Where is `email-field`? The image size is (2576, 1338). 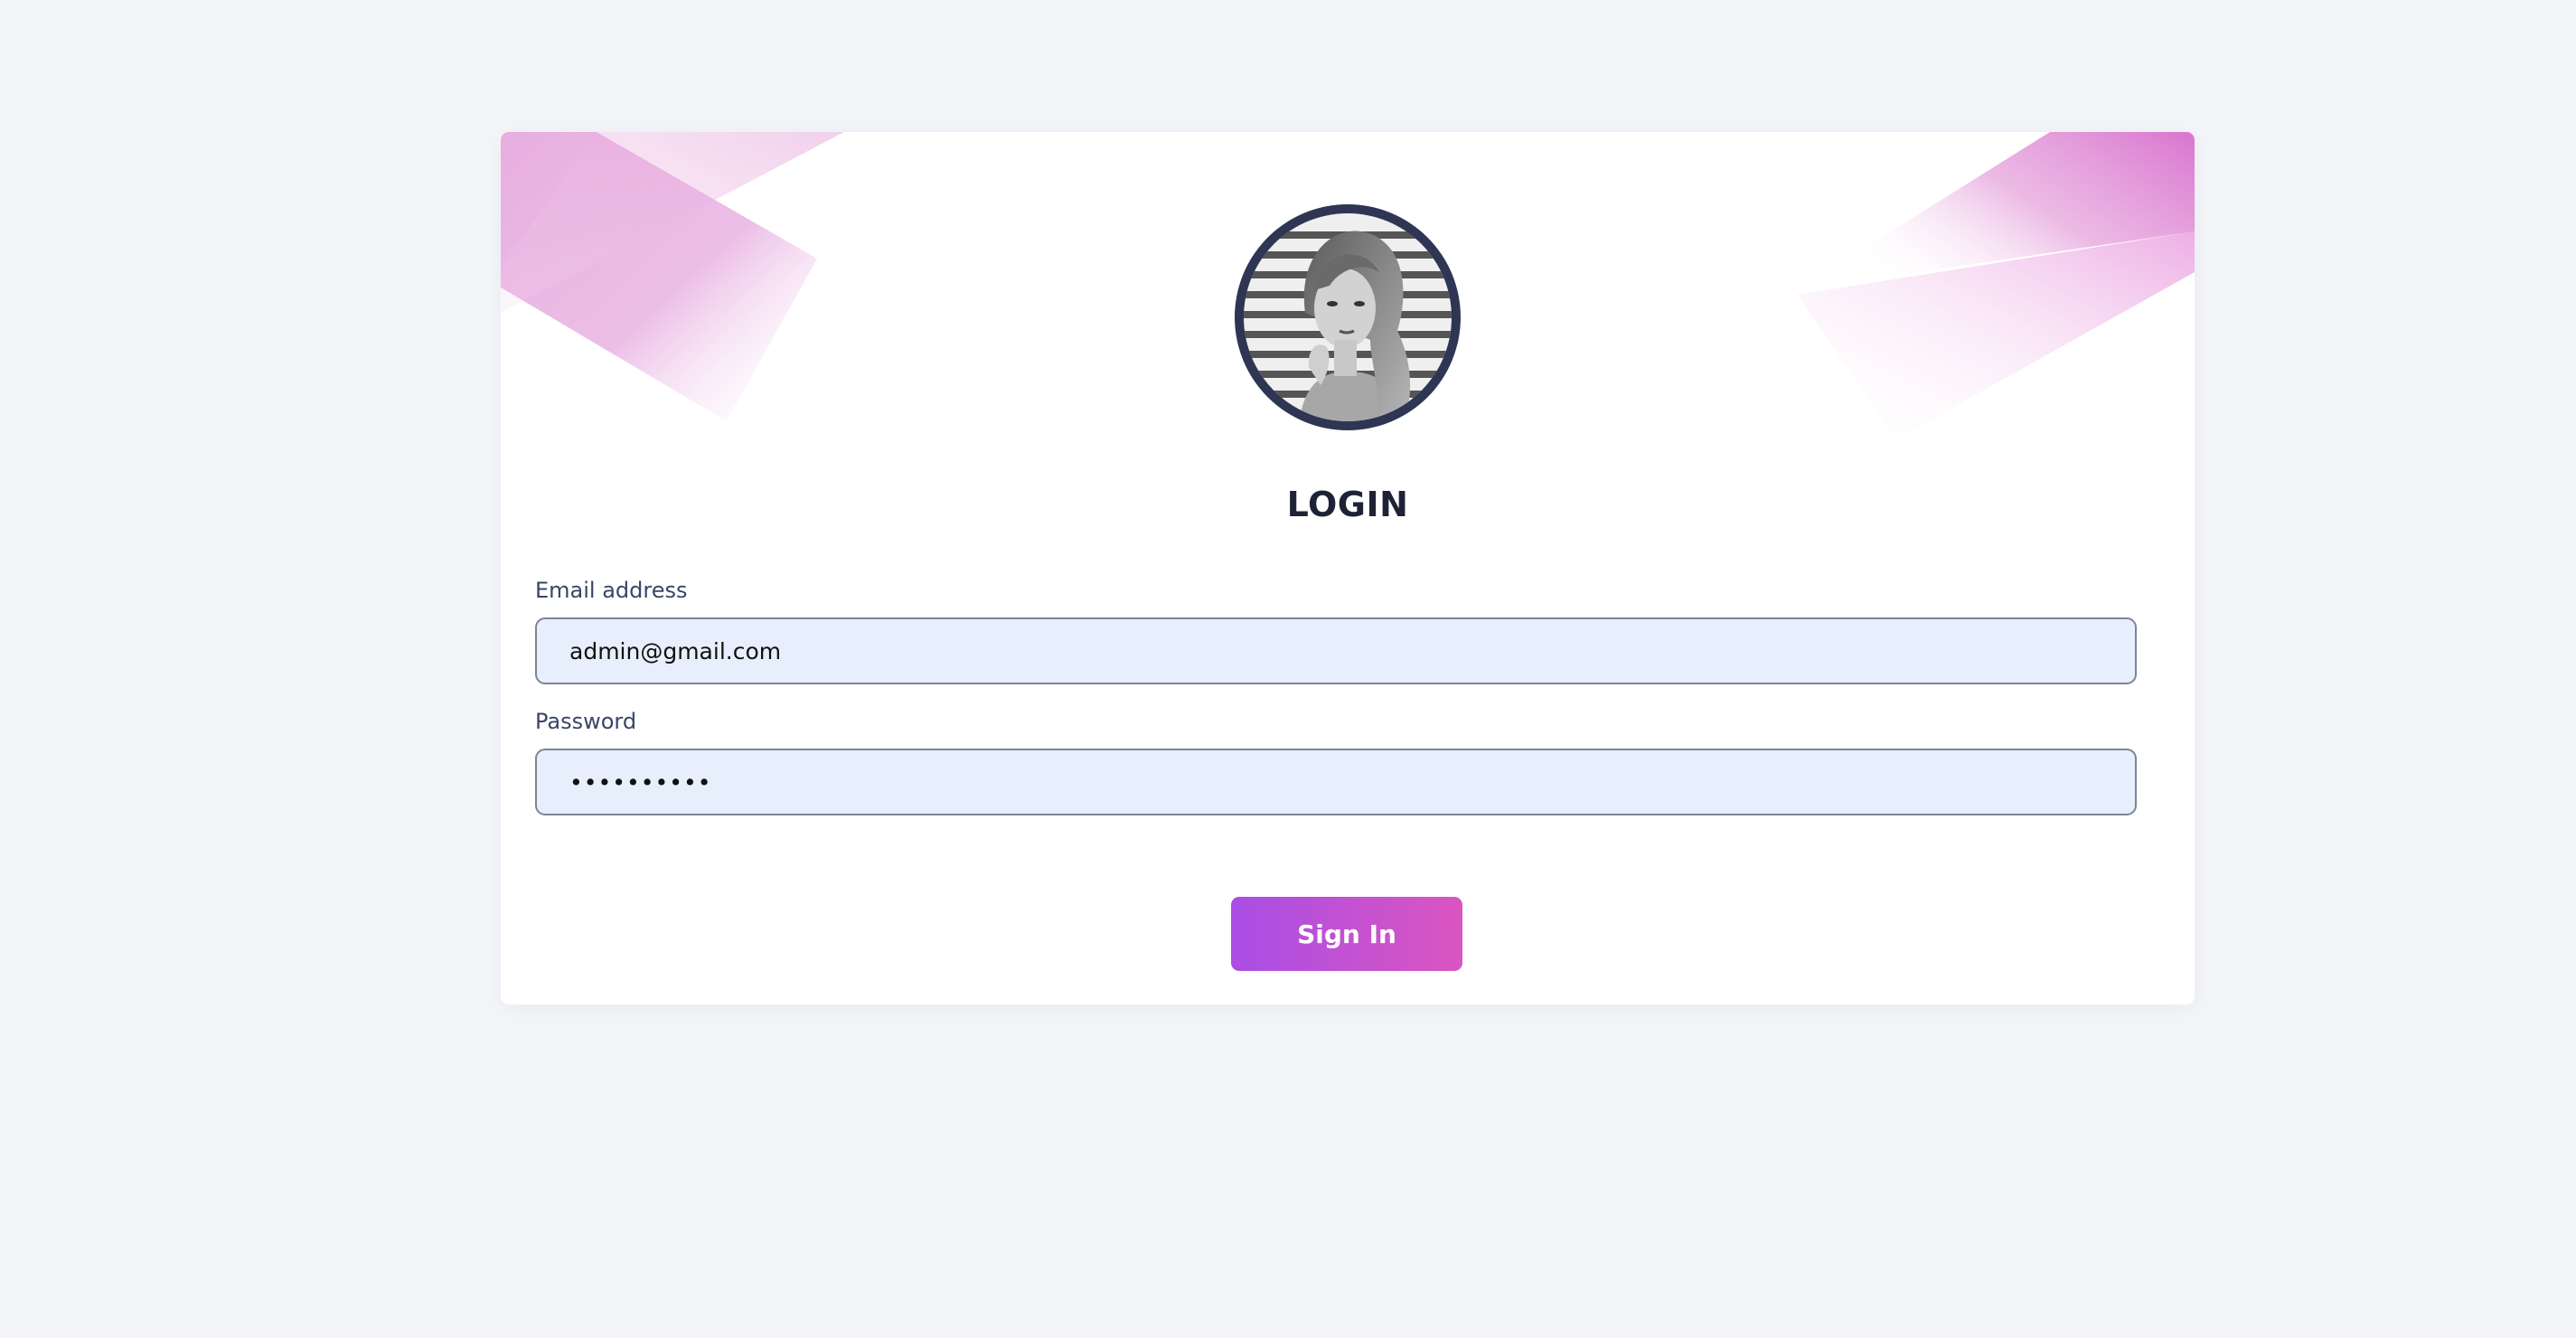 email-field is located at coordinates (1336, 650).